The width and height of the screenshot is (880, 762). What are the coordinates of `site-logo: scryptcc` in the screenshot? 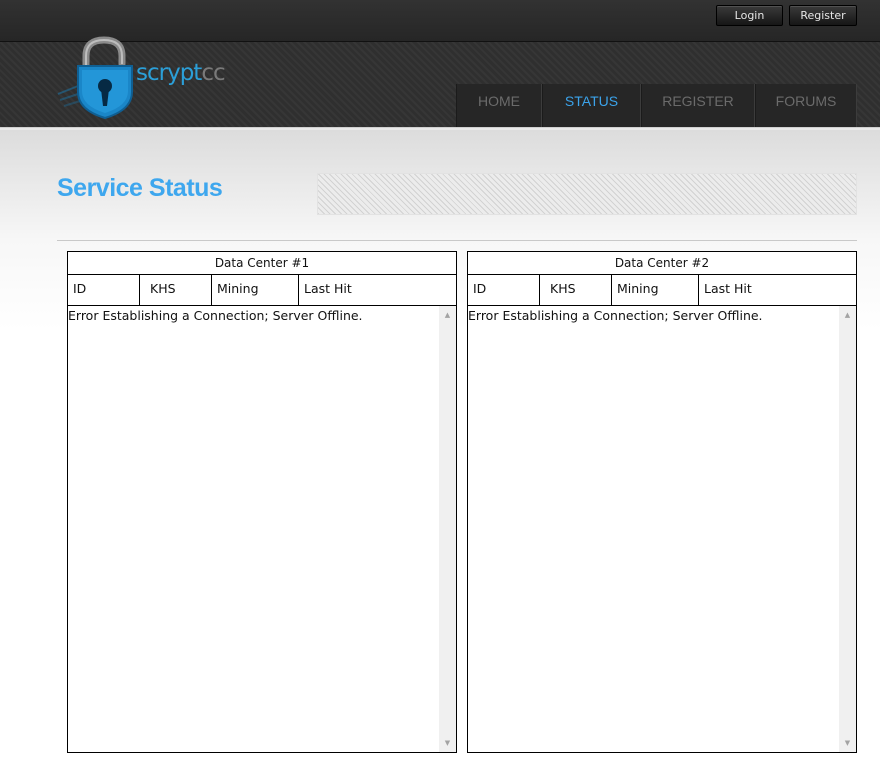 It's located at (146, 77).